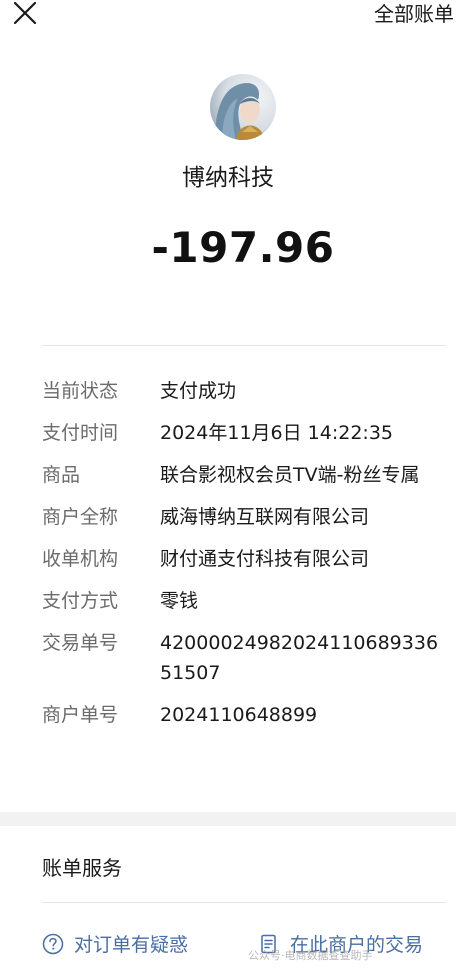  I want to click on detail-value: 零钱, so click(179, 601).